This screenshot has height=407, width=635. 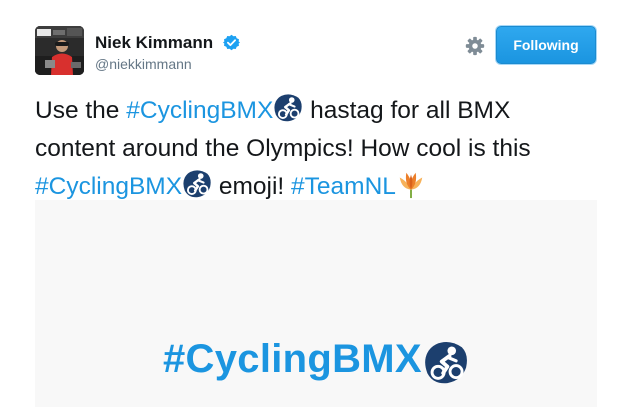 What do you see at coordinates (252, 186) in the screenshot?
I see `tweet-text-segment: emoji!` at bounding box center [252, 186].